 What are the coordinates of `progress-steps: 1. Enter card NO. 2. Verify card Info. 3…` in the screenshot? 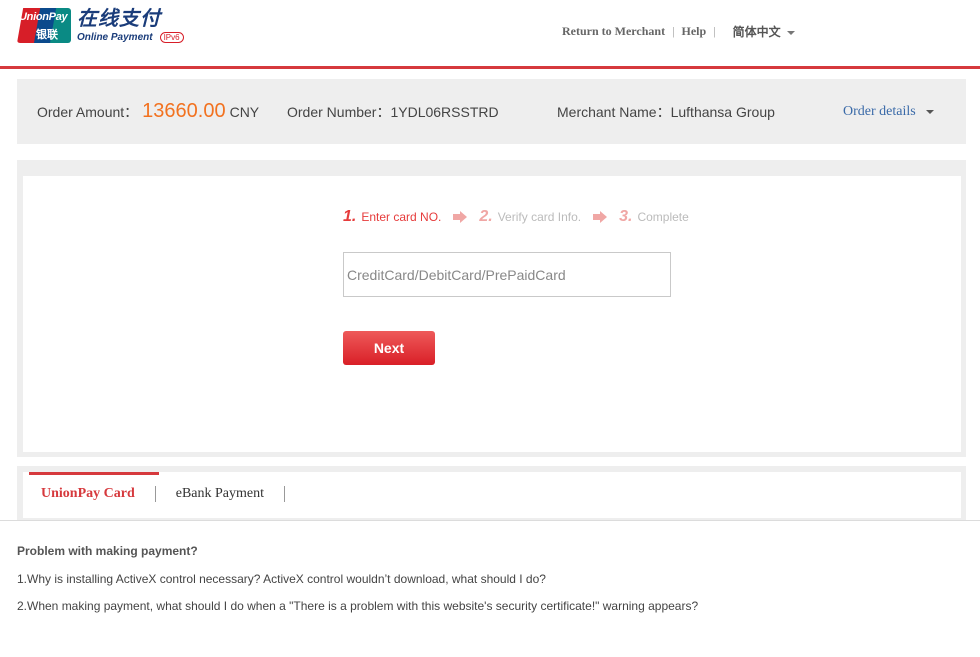 It's located at (516, 217).